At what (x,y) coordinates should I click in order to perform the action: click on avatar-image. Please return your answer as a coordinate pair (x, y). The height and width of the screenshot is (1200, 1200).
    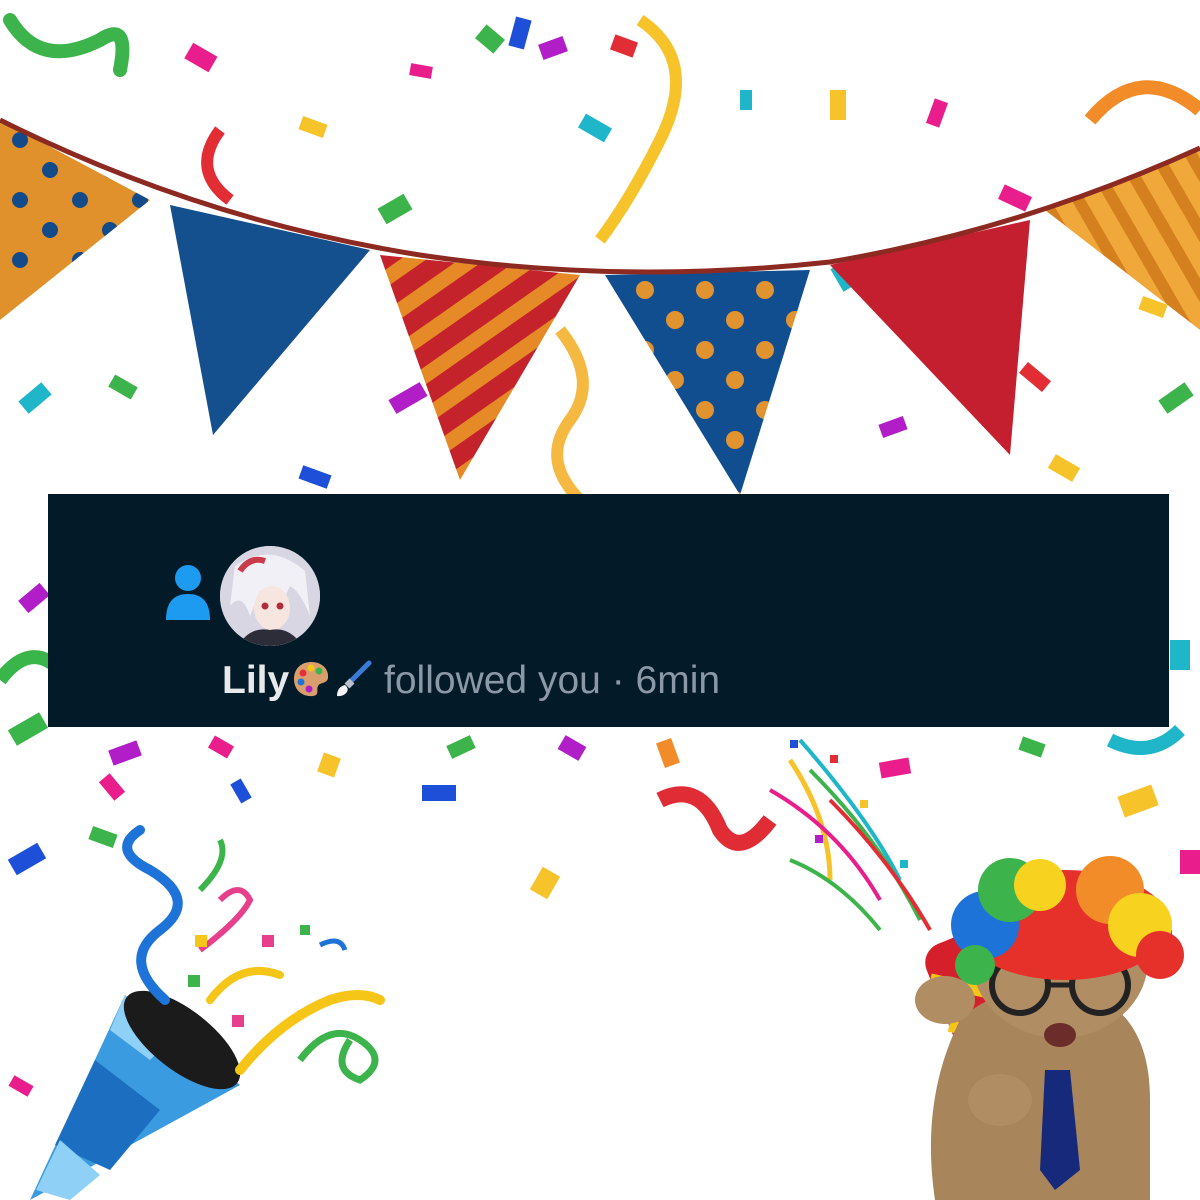
    Looking at the image, I should click on (270, 596).